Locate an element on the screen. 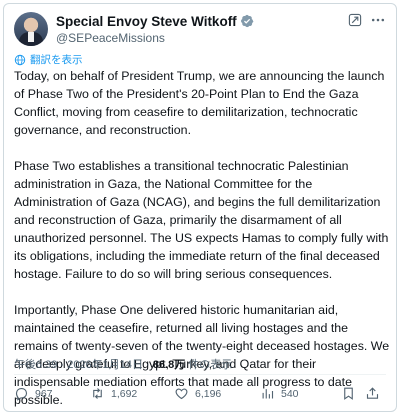  retweet-icon is located at coordinates (97, 393).